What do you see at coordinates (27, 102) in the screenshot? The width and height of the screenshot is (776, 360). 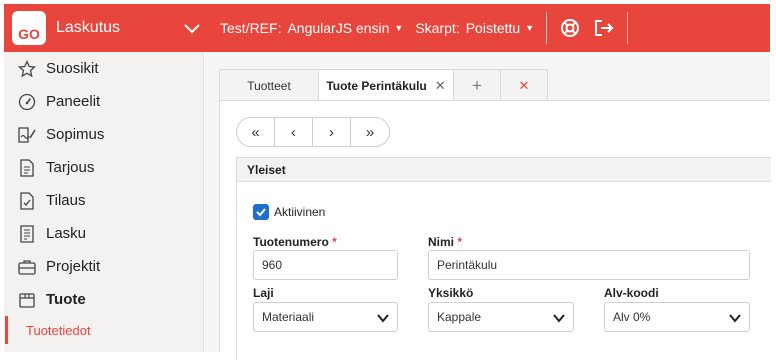 I see `gauge-icon` at bounding box center [27, 102].